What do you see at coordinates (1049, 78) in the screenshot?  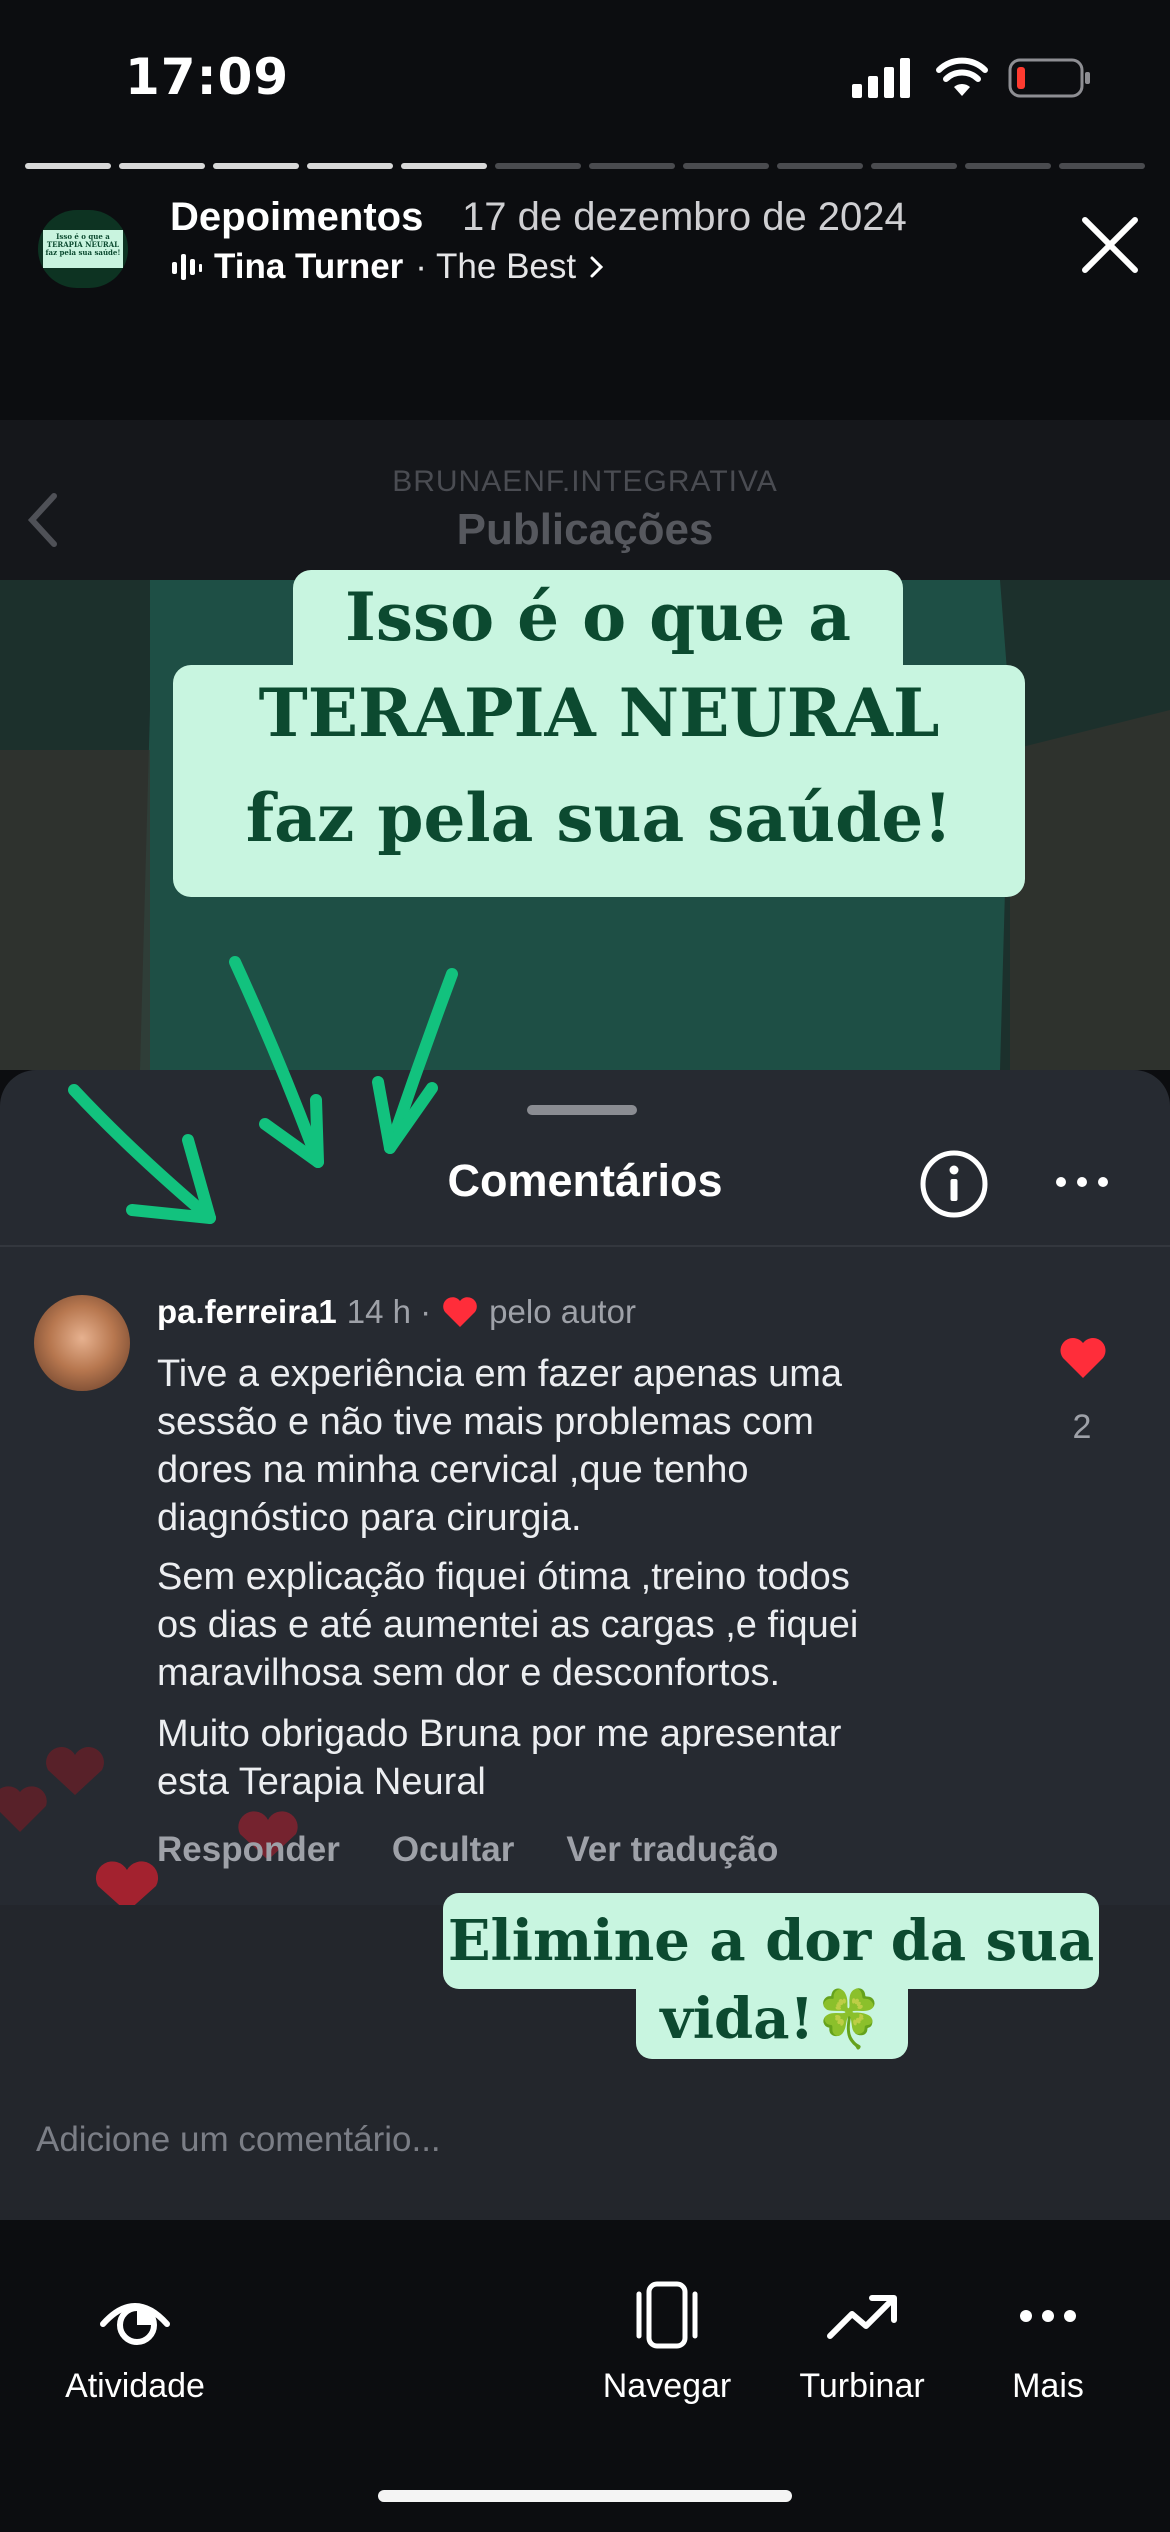 I see `battery-icon` at bounding box center [1049, 78].